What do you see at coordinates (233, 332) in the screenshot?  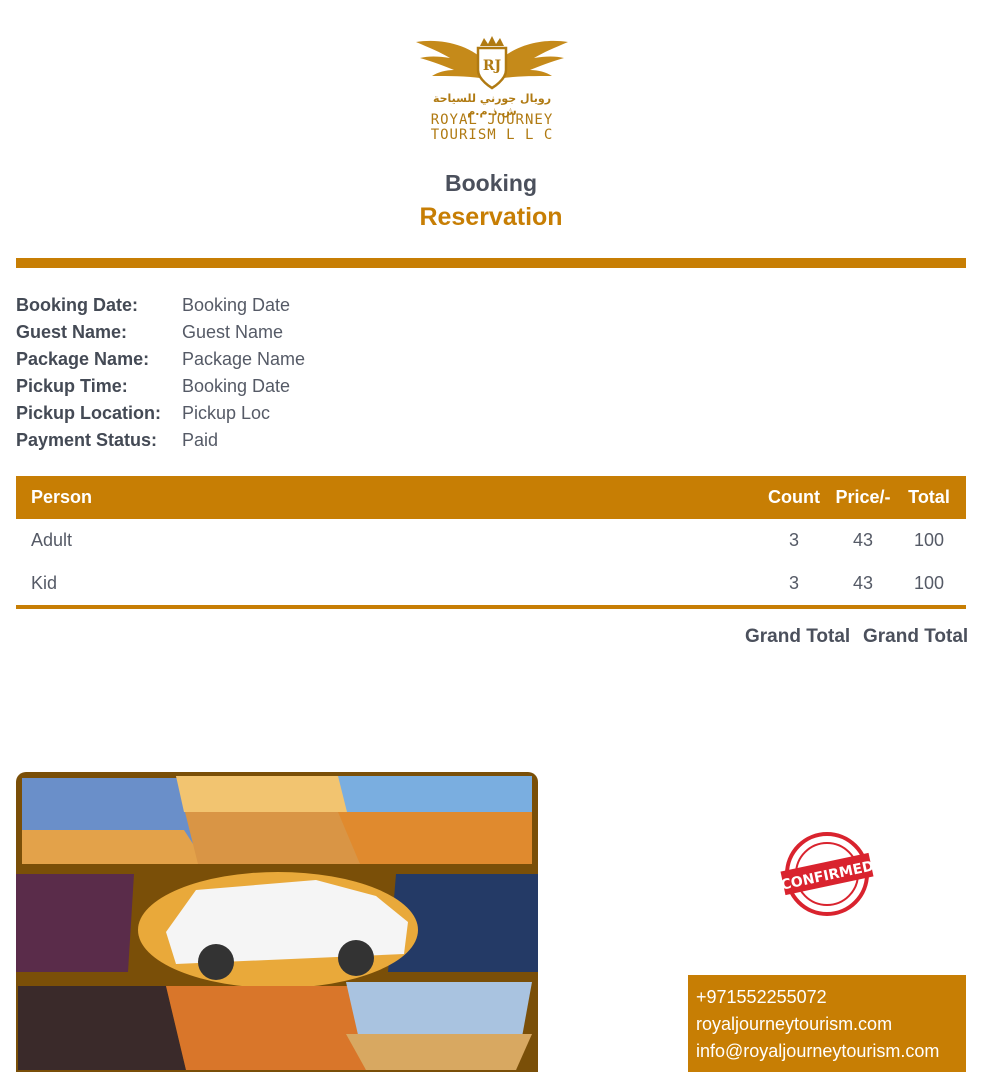 I see `detail-value: Guest Name` at bounding box center [233, 332].